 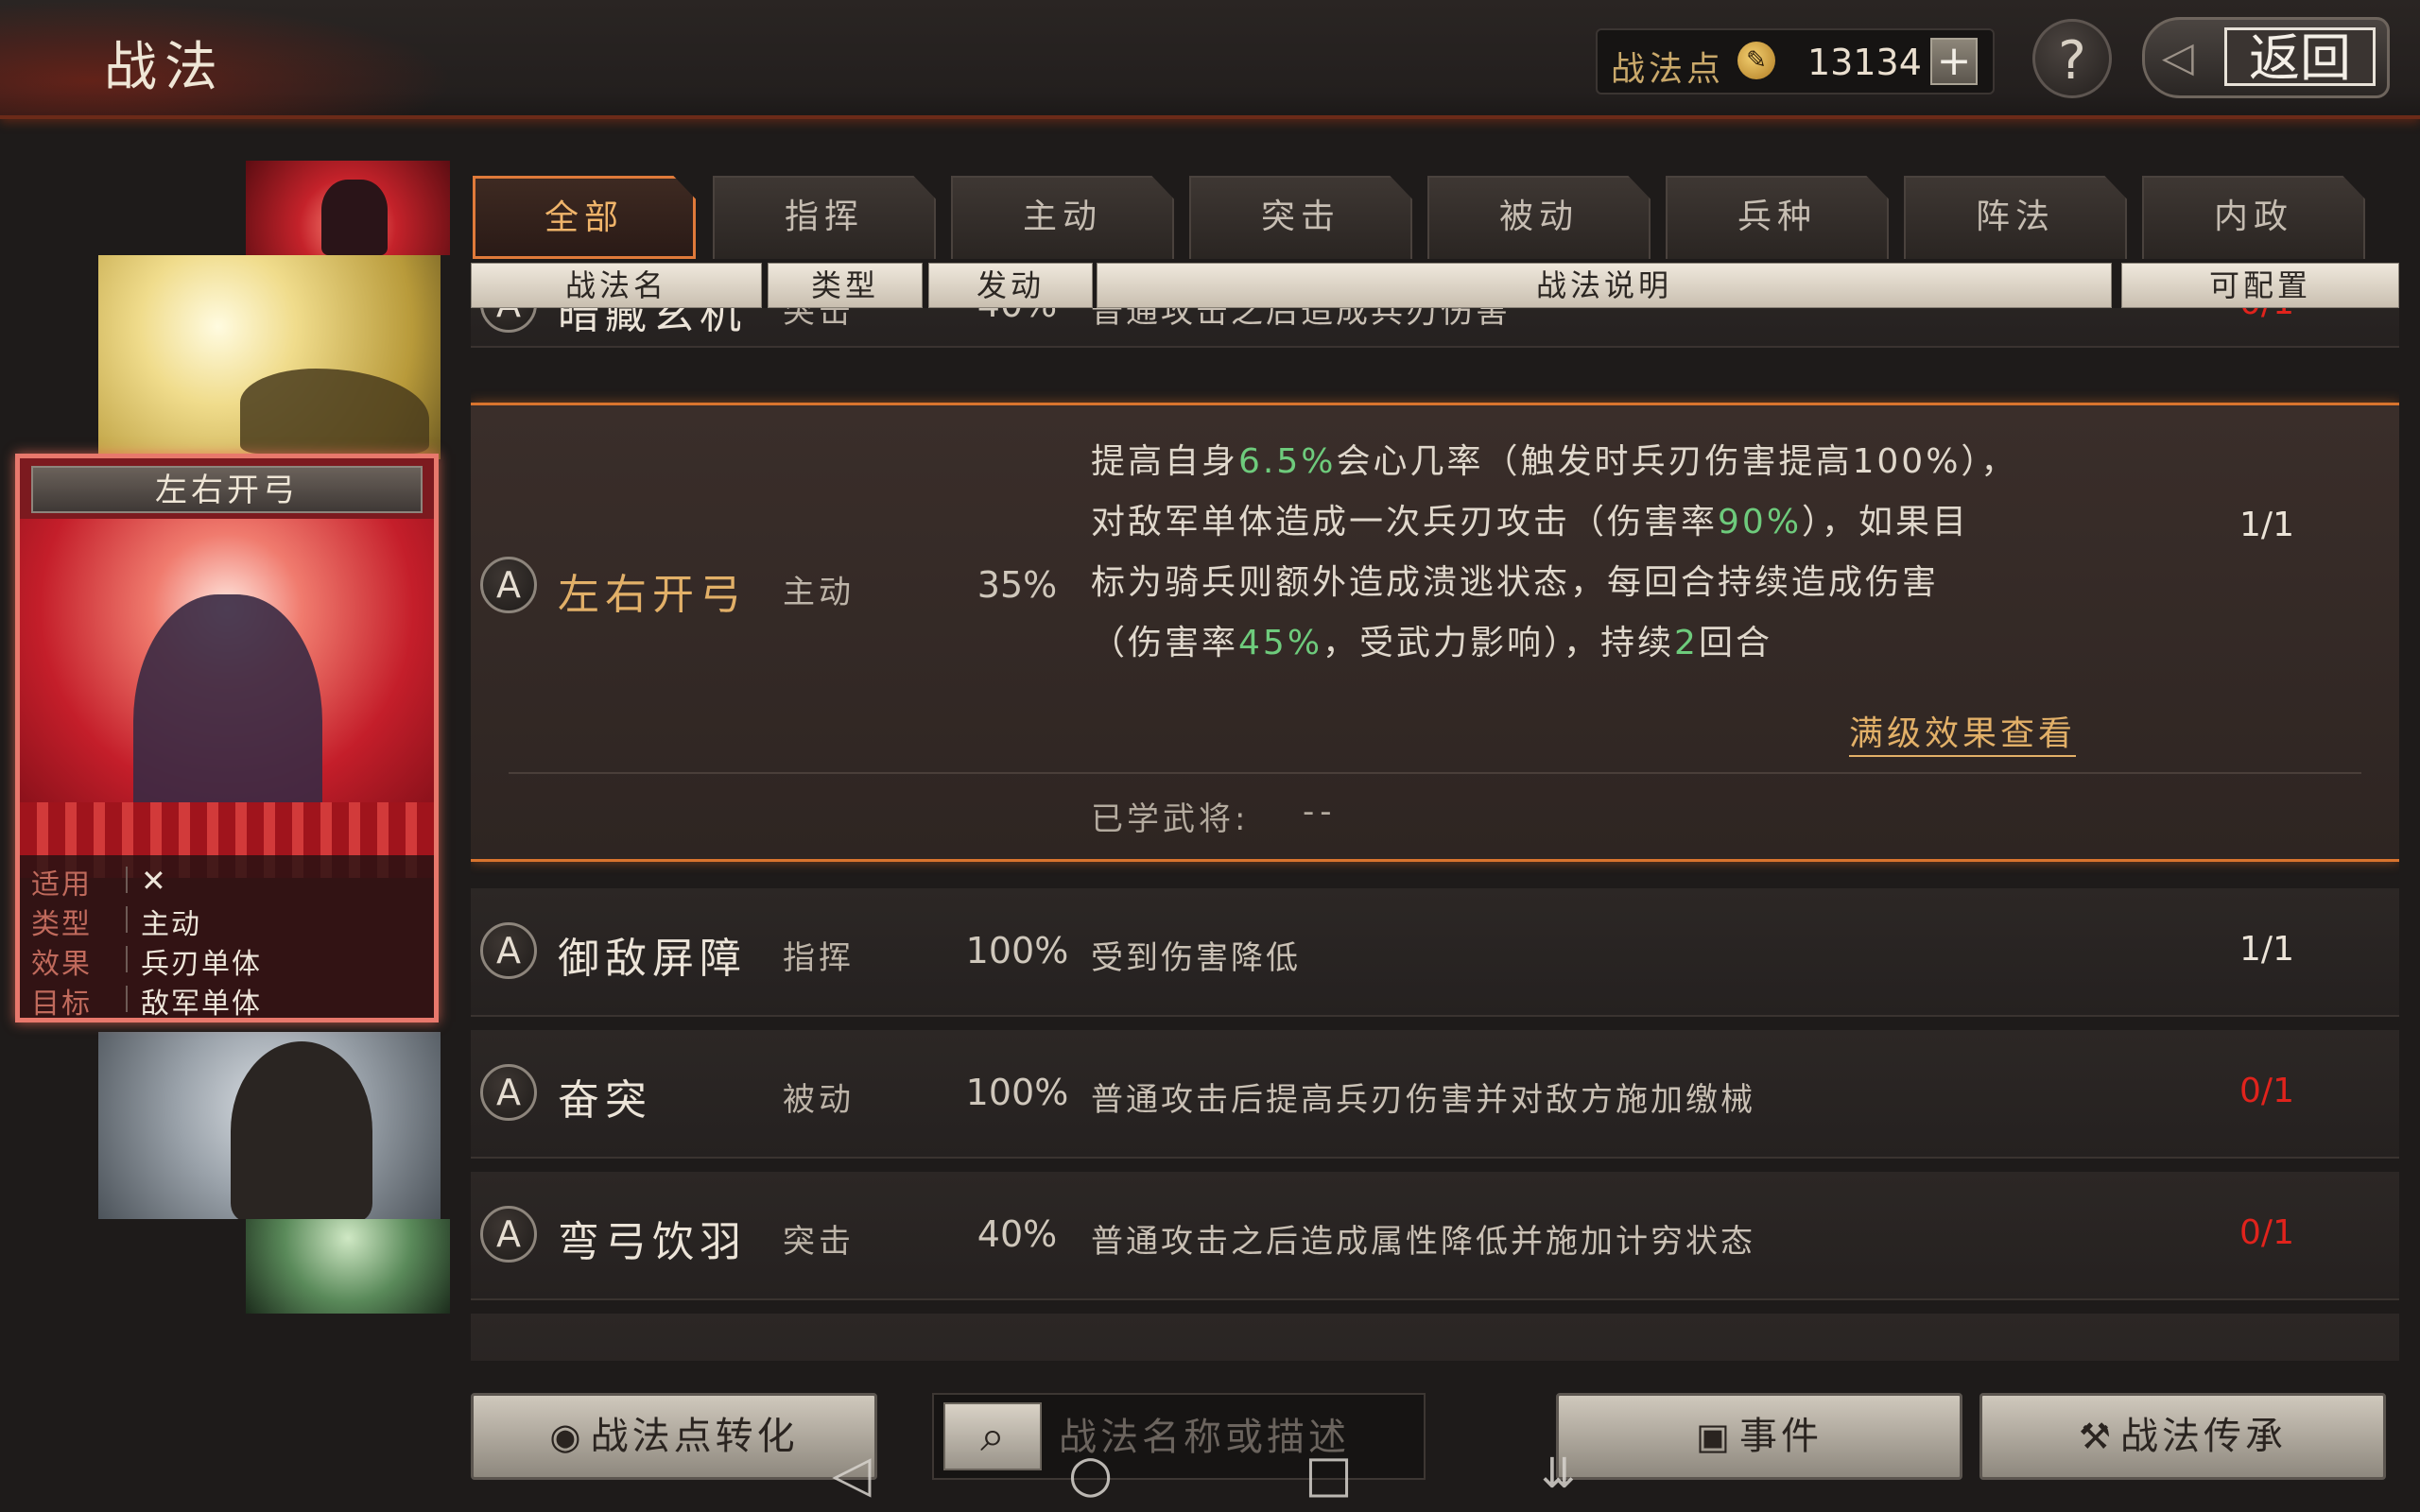 I want to click on info-key: 目标, so click(x=61, y=1004).